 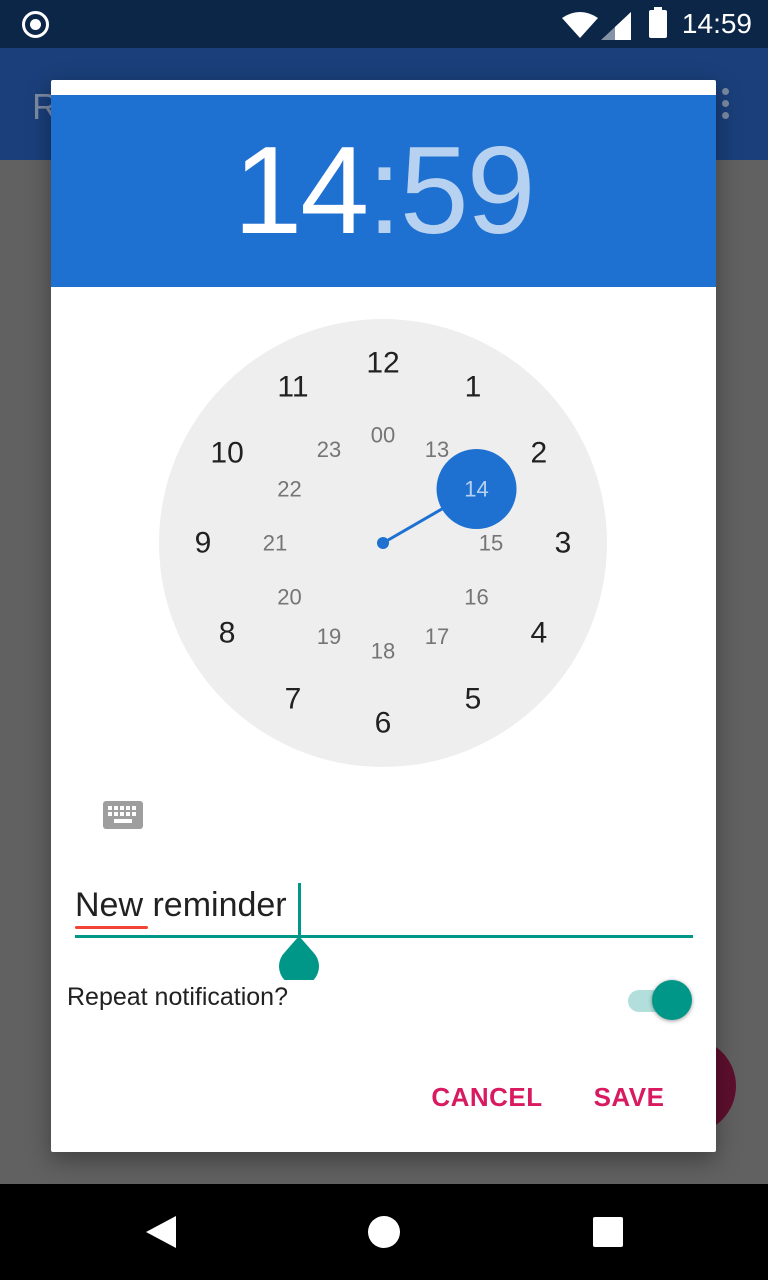 I want to click on repeat-switch, so click(x=661, y=1000).